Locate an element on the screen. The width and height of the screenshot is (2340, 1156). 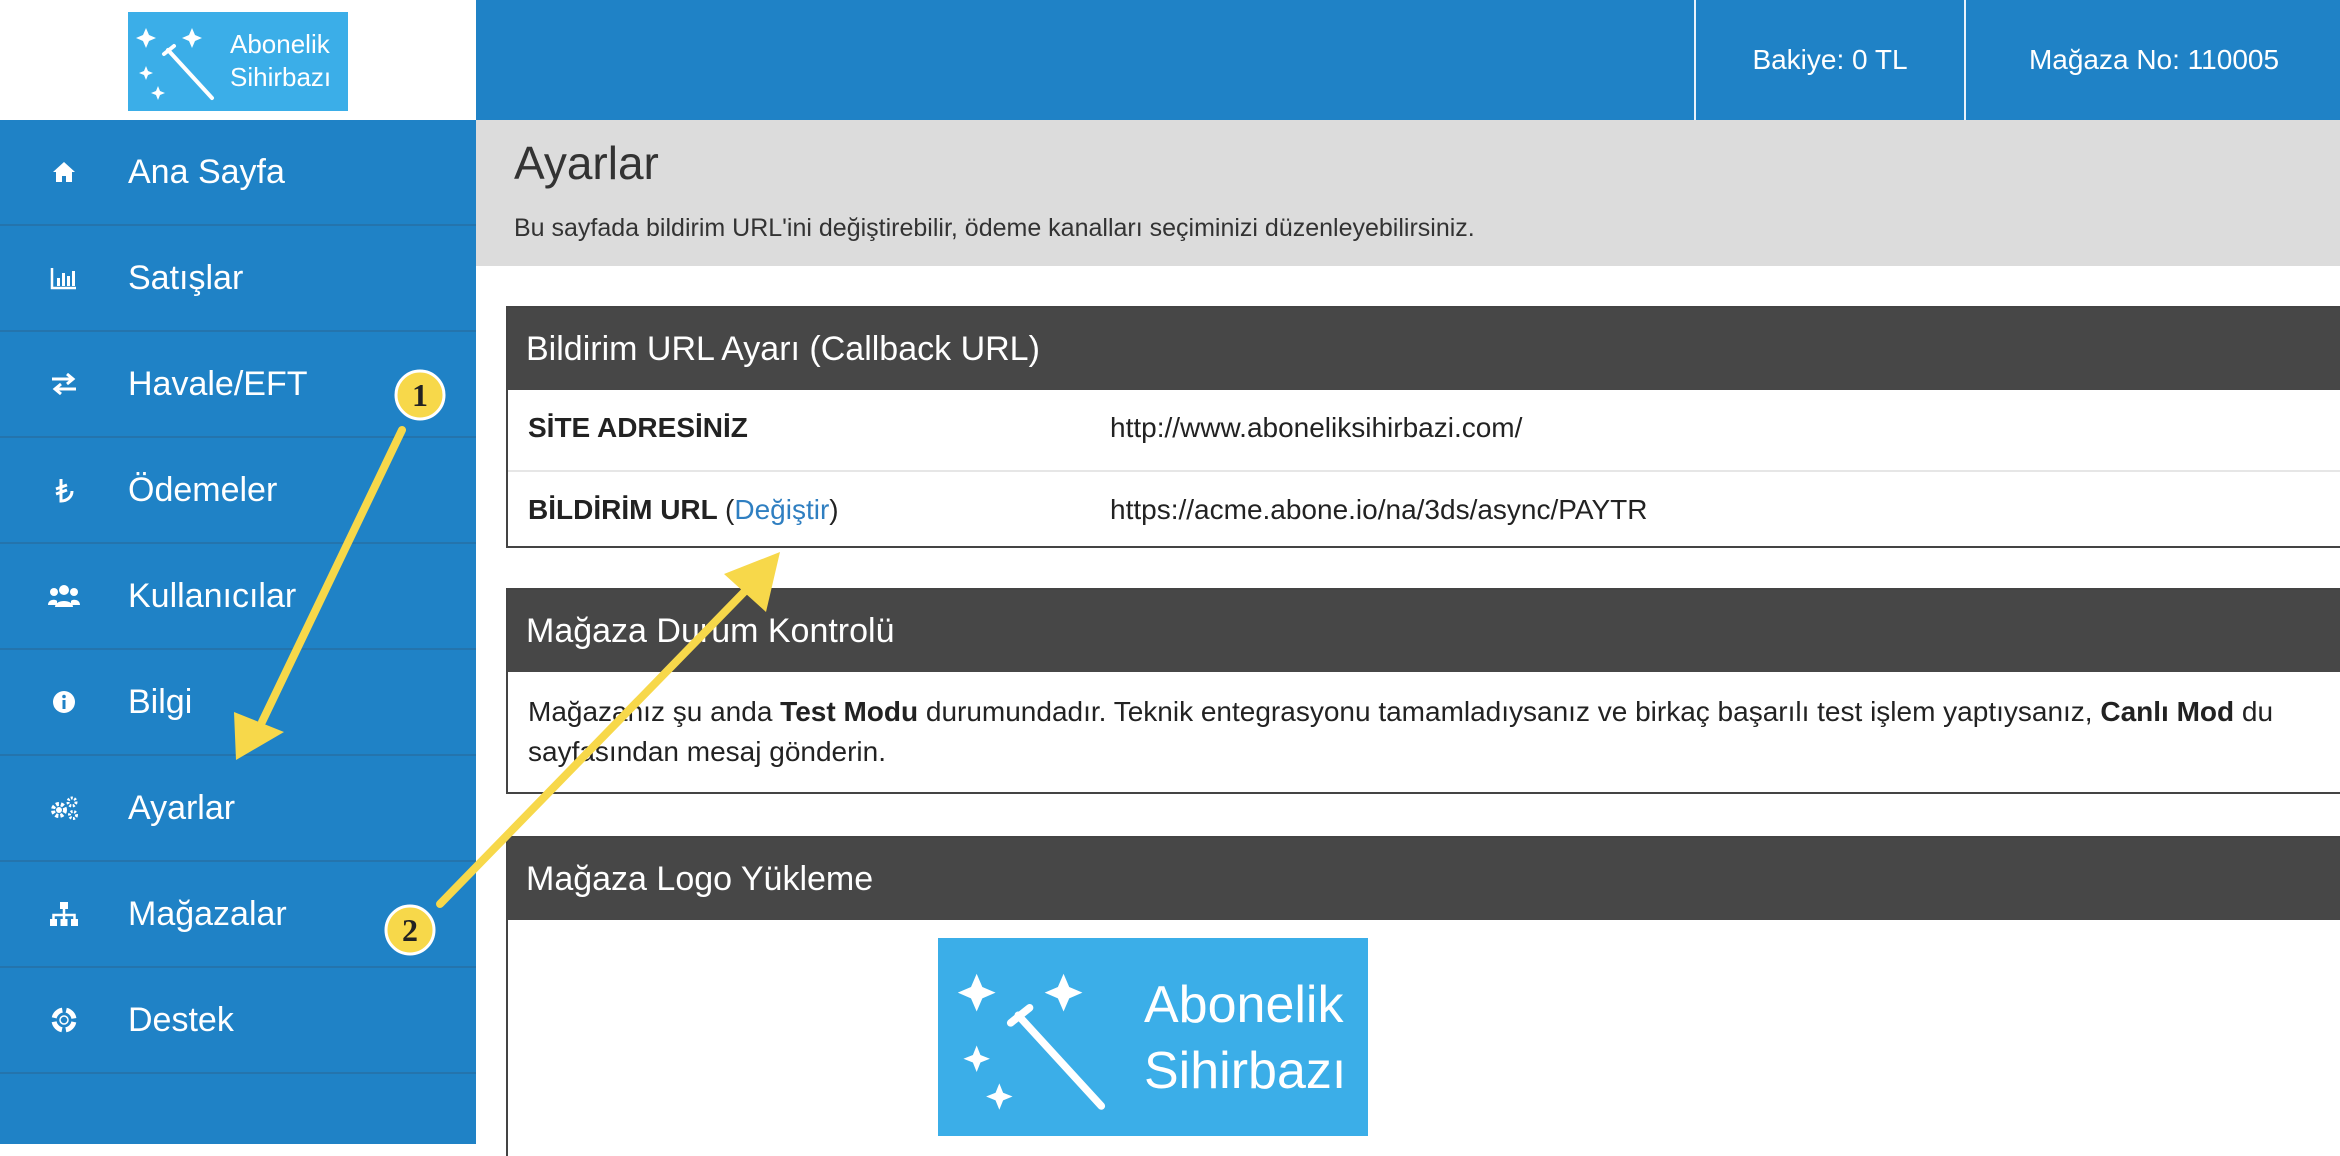
sidebar-item-stores: Mağazalar is located at coordinates (238, 915).